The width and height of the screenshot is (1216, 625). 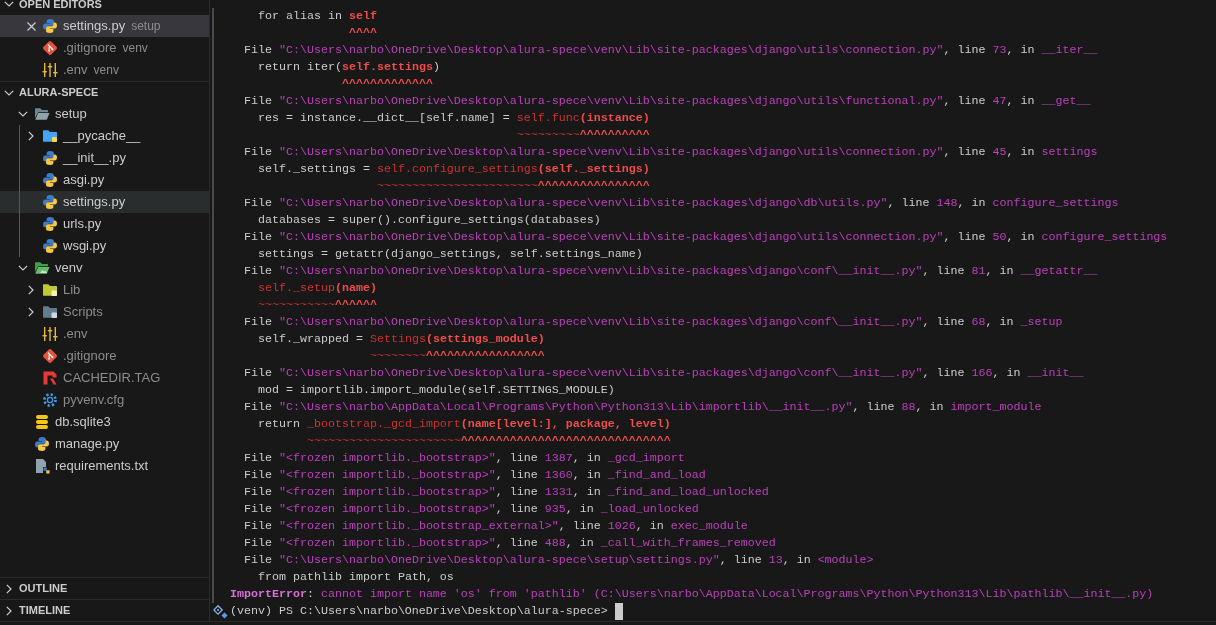 What do you see at coordinates (643, 407) in the screenshot?
I see `traceback-location: File "C:\Users\narbo\AppData\Local\Programs\Python\Python313\Lib\importlib\__init__.py", line 88, in import_module` at bounding box center [643, 407].